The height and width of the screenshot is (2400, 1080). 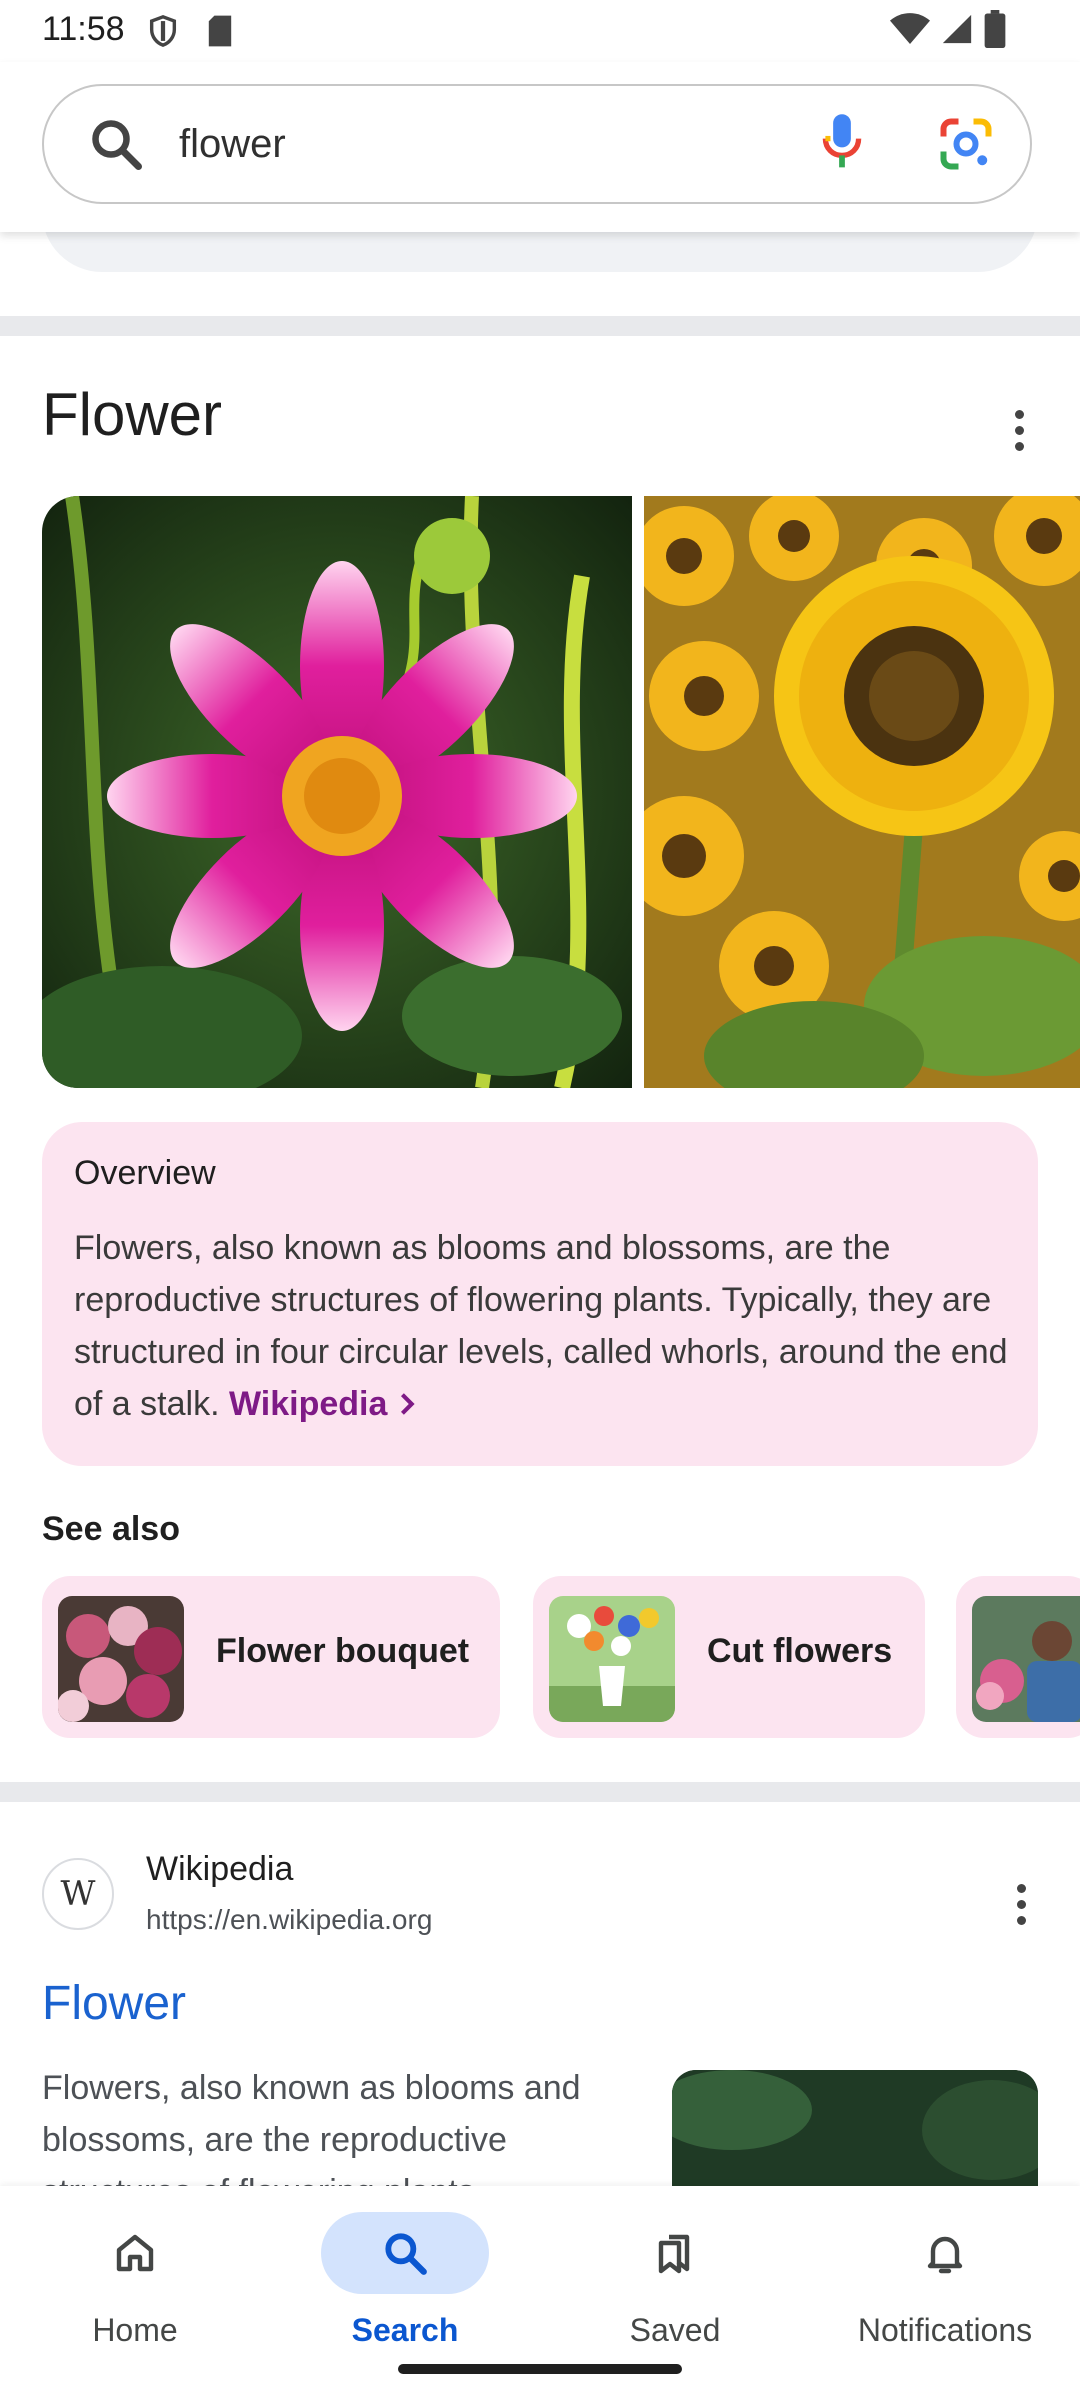 I want to click on see-also-chip-cut-flowers: Cut flowers, so click(x=729, y=1657).